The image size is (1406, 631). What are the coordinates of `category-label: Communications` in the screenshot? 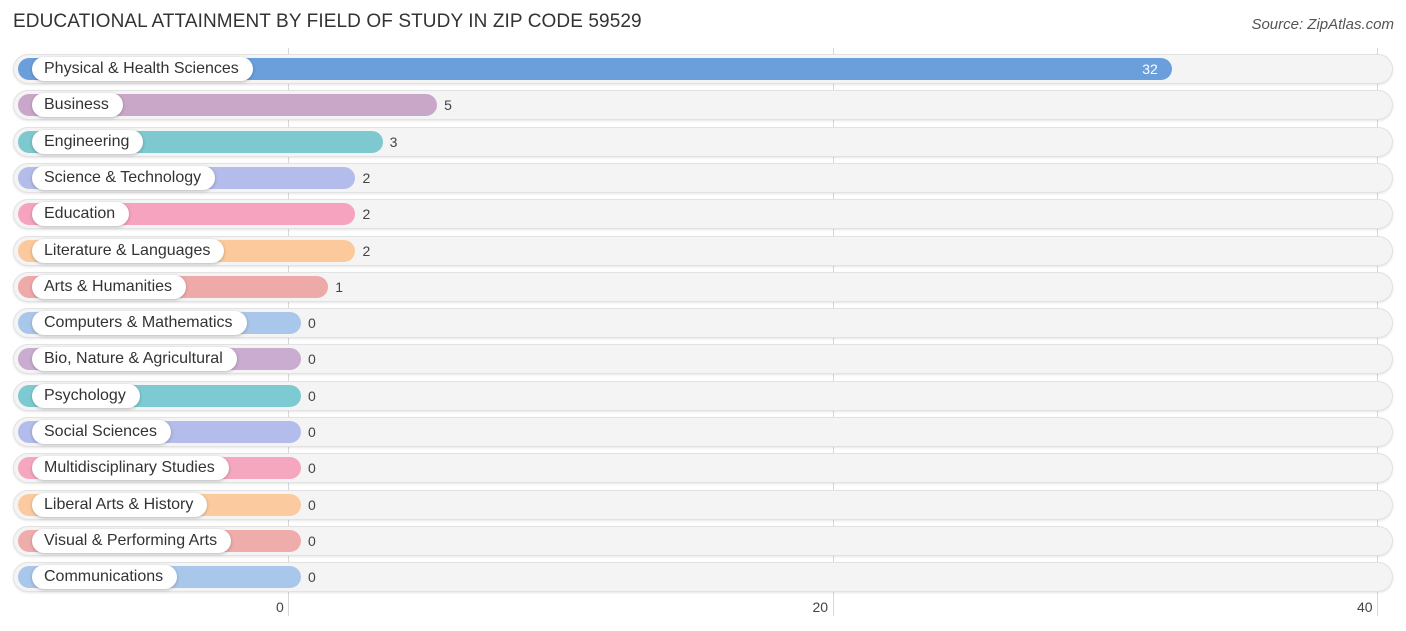 It's located at (105, 577).